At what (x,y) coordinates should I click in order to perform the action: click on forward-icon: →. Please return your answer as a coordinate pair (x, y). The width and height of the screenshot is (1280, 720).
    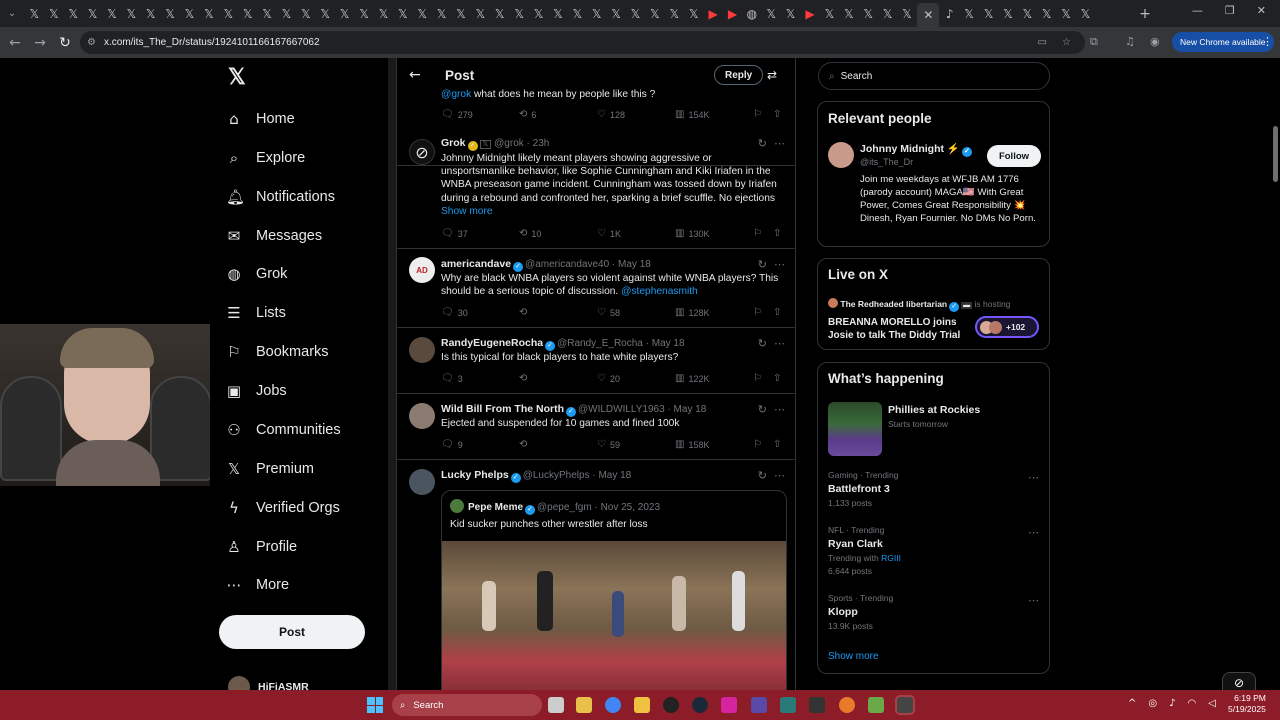
    Looking at the image, I should click on (40, 43).